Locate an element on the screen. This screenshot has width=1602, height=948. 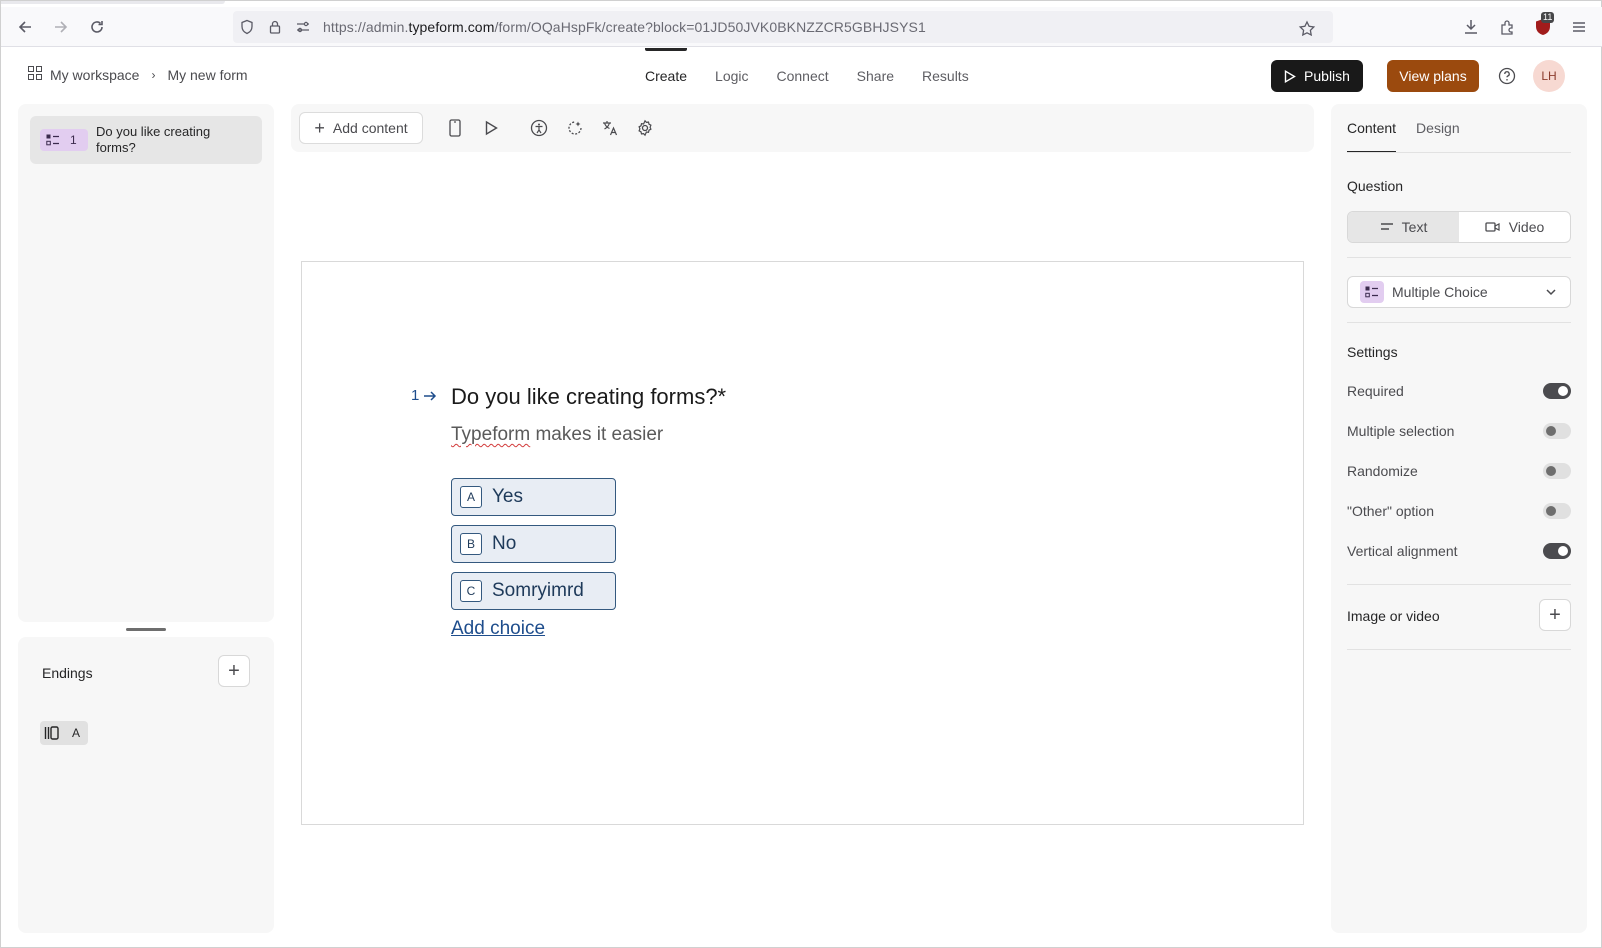
question-list-title: Do you like creating forms? is located at coordinates (153, 139).